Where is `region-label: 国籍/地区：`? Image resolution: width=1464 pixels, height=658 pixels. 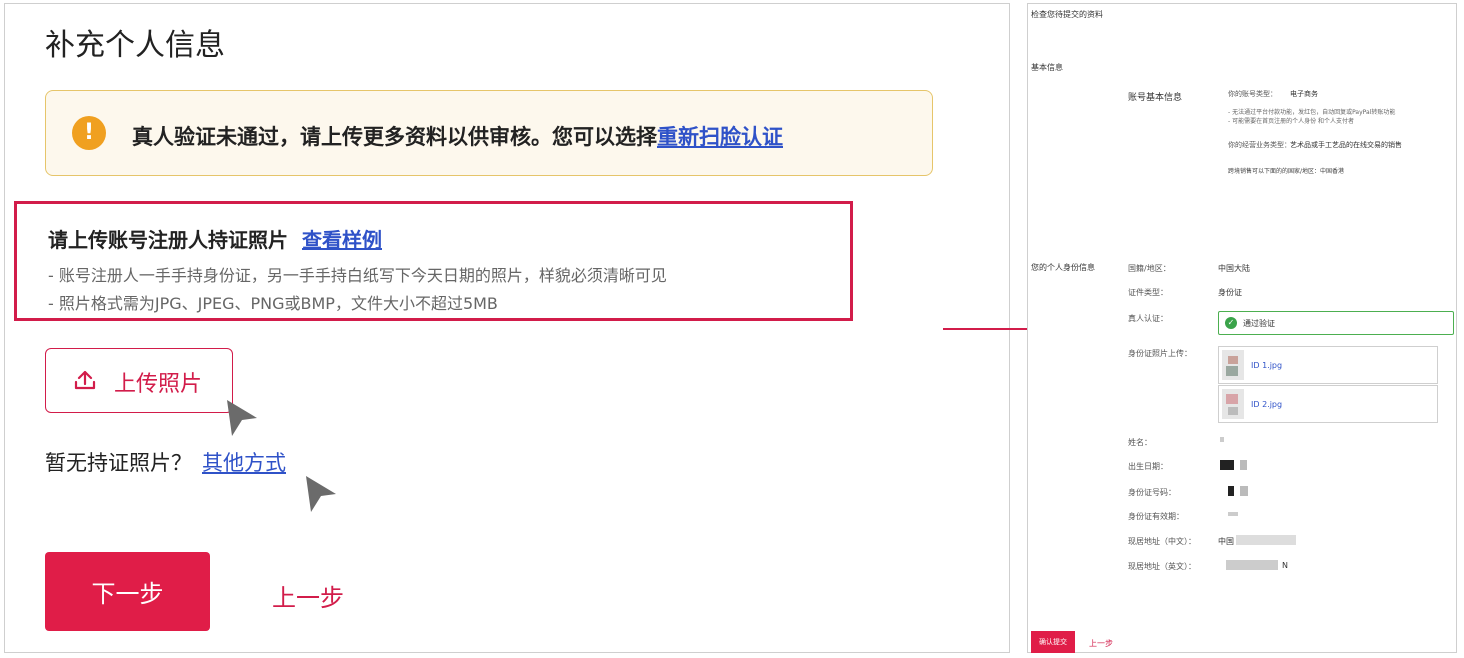 region-label: 国籍/地区： is located at coordinates (1149, 268).